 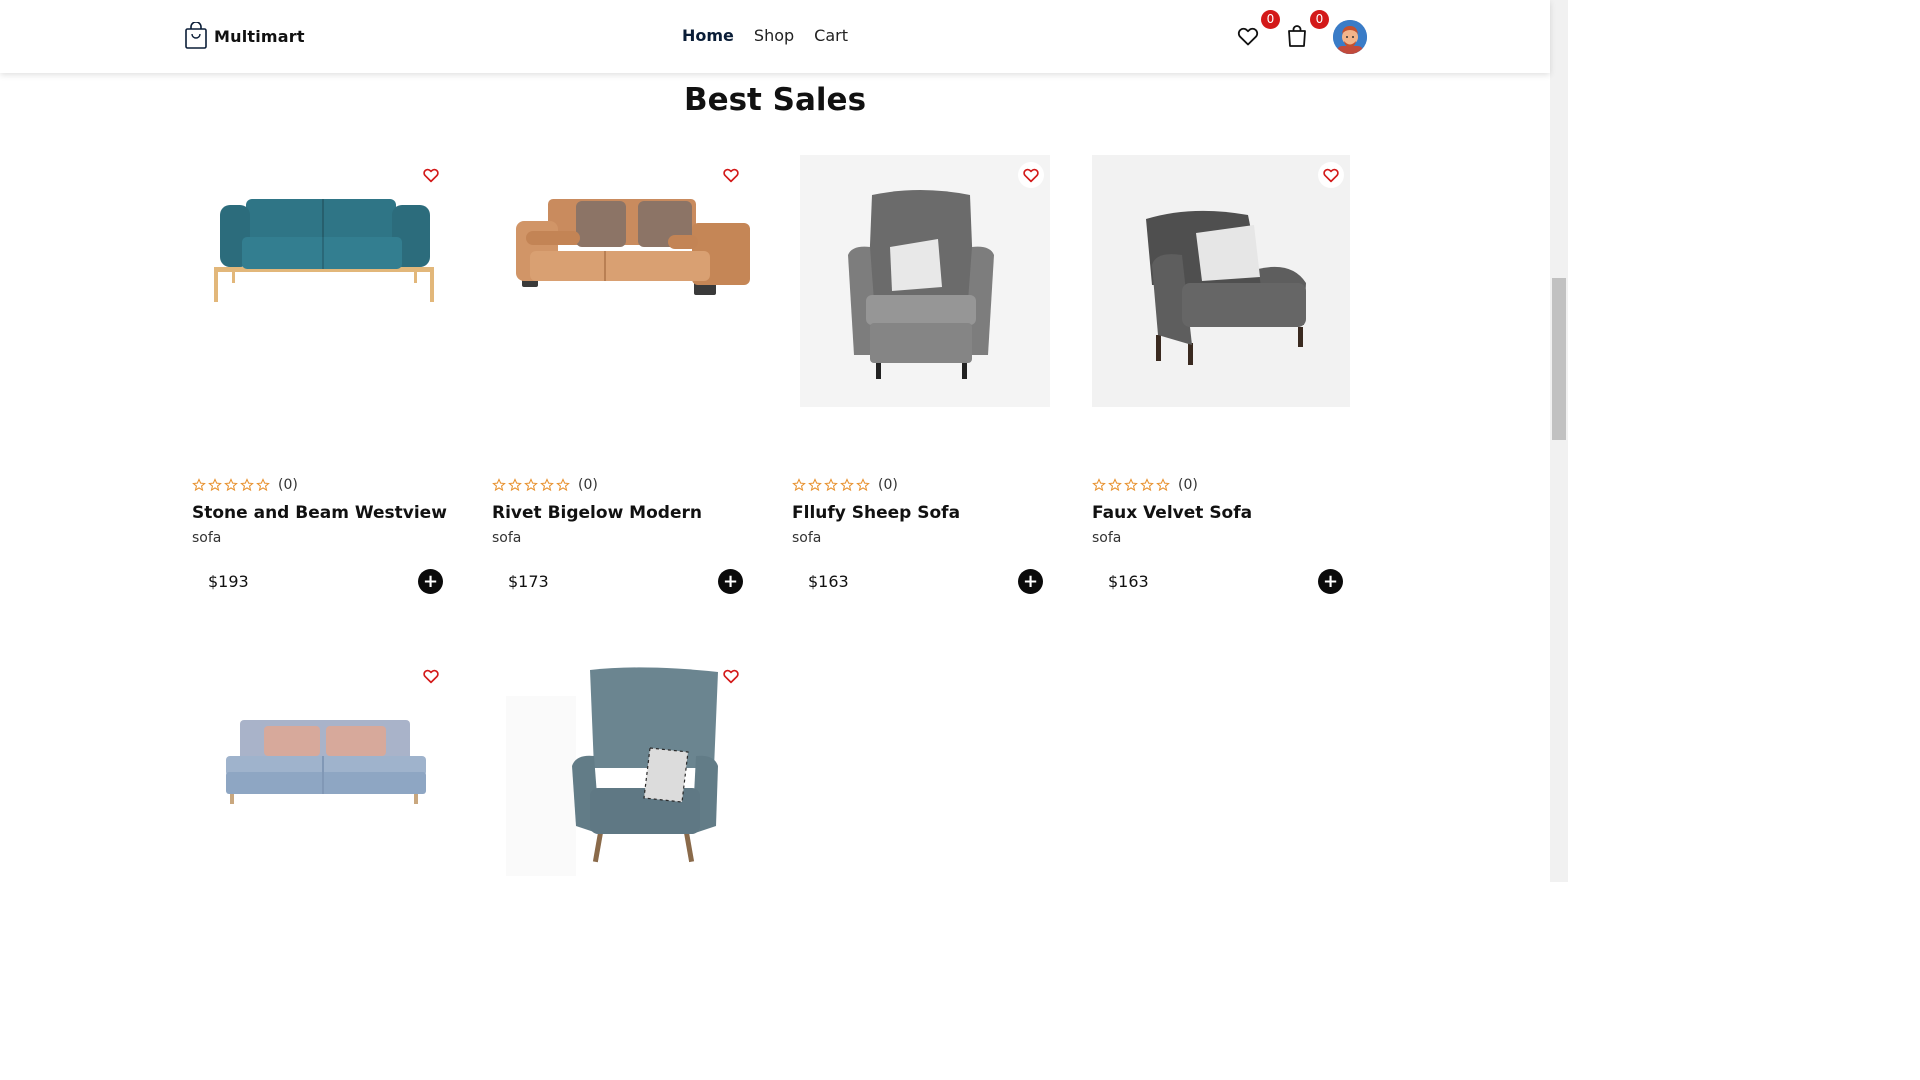 What do you see at coordinates (1319, 19) in the screenshot?
I see `cart-count-badge: 0` at bounding box center [1319, 19].